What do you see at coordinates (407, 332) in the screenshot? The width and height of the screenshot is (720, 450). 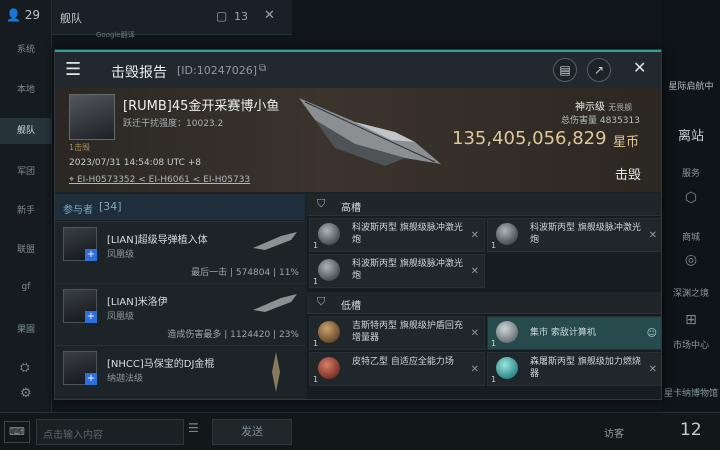 I see `module-name: 吉斯特丙型 旗舰级护盾回充增量器` at bounding box center [407, 332].